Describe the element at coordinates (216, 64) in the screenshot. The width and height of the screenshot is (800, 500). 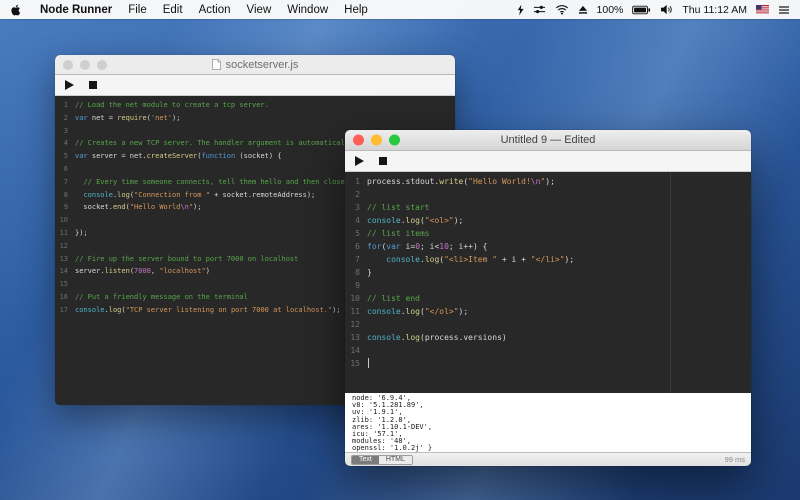
I see `document-proxy-icon` at that location.